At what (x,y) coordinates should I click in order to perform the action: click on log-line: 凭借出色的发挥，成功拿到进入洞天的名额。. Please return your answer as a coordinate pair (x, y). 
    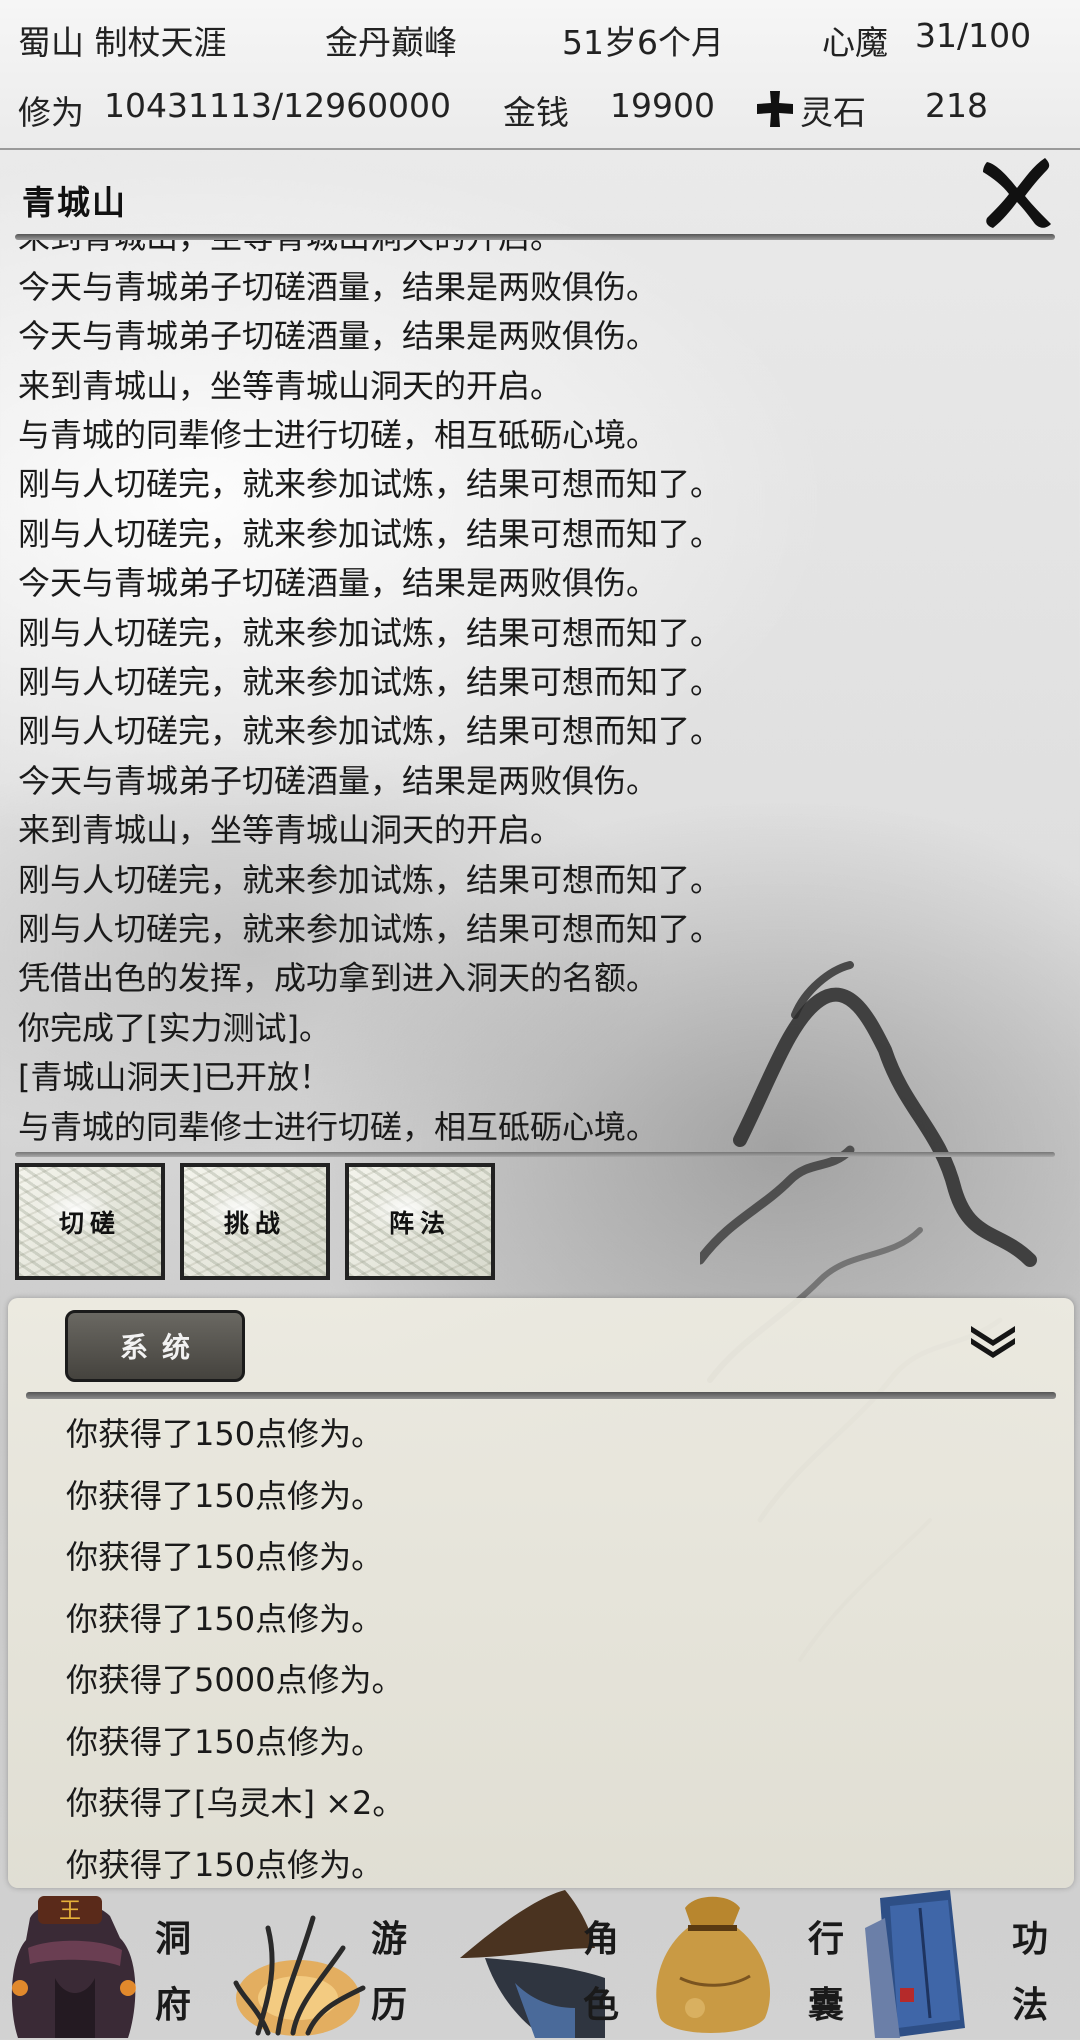
    Looking at the image, I should click on (338, 978).